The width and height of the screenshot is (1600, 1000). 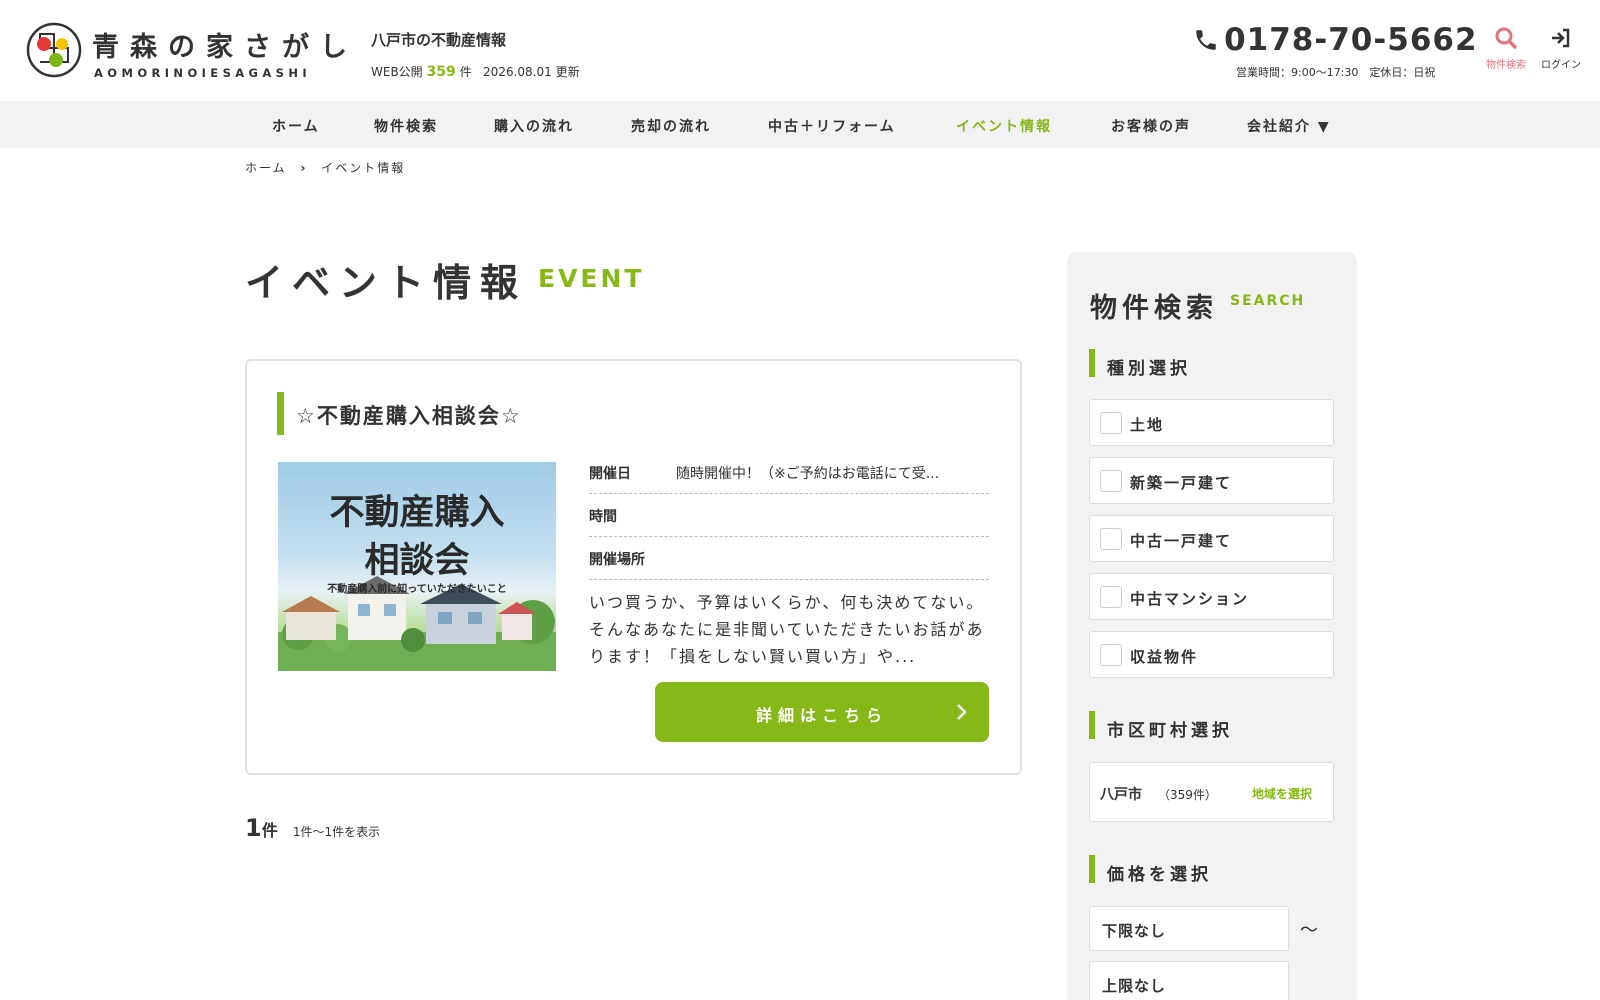 I want to click on info-label-time: 時間, so click(x=603, y=517).